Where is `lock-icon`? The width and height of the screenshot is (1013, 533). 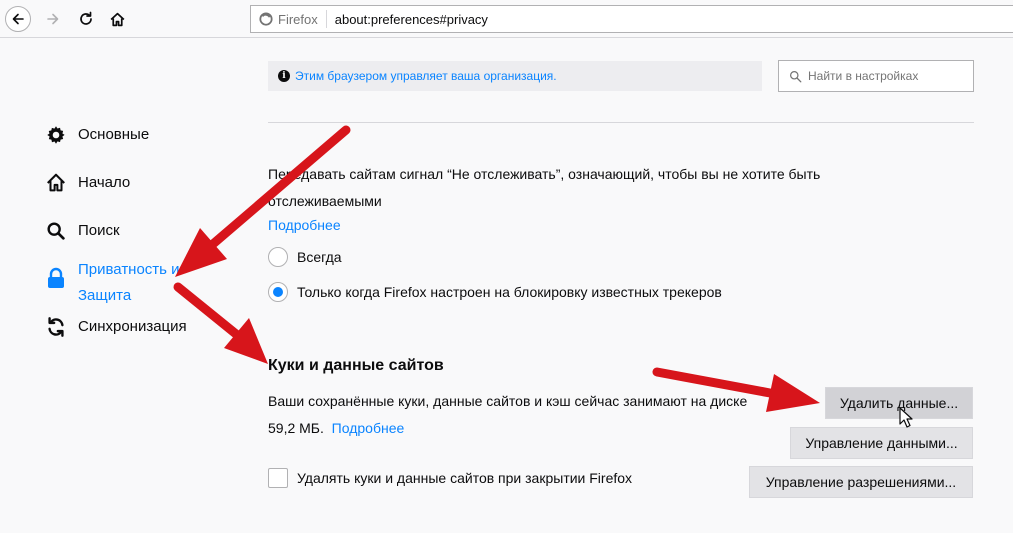 lock-icon is located at coordinates (56, 278).